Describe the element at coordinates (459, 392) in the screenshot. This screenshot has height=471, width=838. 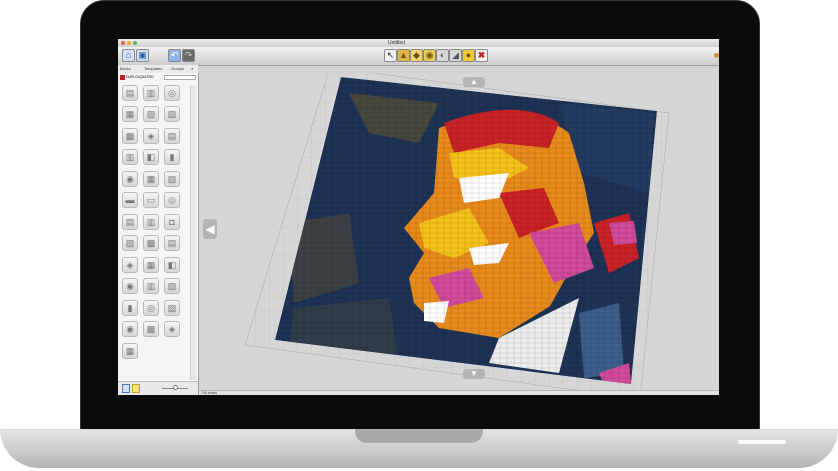
I see `status-bar: 768 bricks` at that location.